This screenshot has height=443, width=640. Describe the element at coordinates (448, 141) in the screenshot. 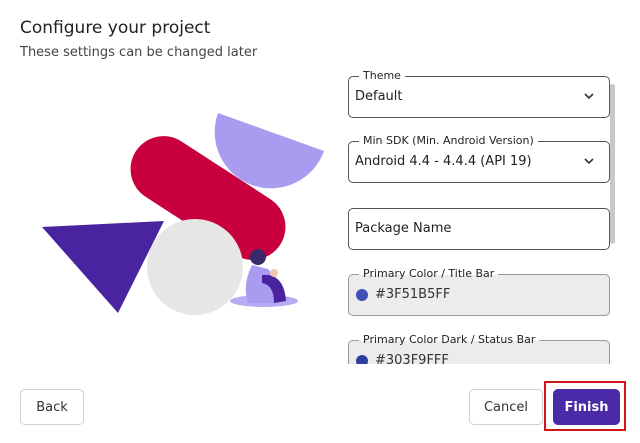

I see `min-sdk-label: Min SDK (Min. Android Version)` at that location.